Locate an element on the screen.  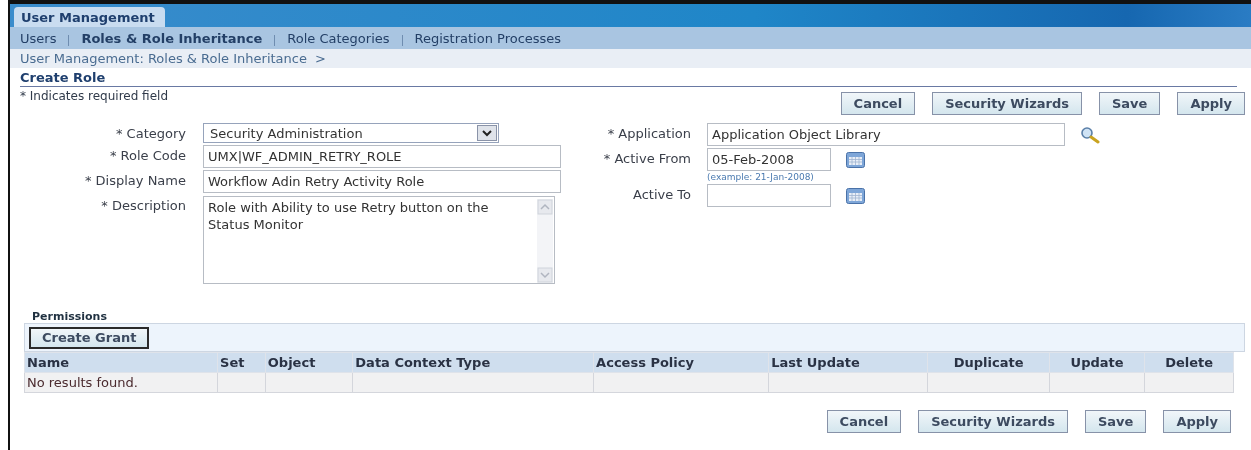
field-label: * Application is located at coordinates (648, 133).